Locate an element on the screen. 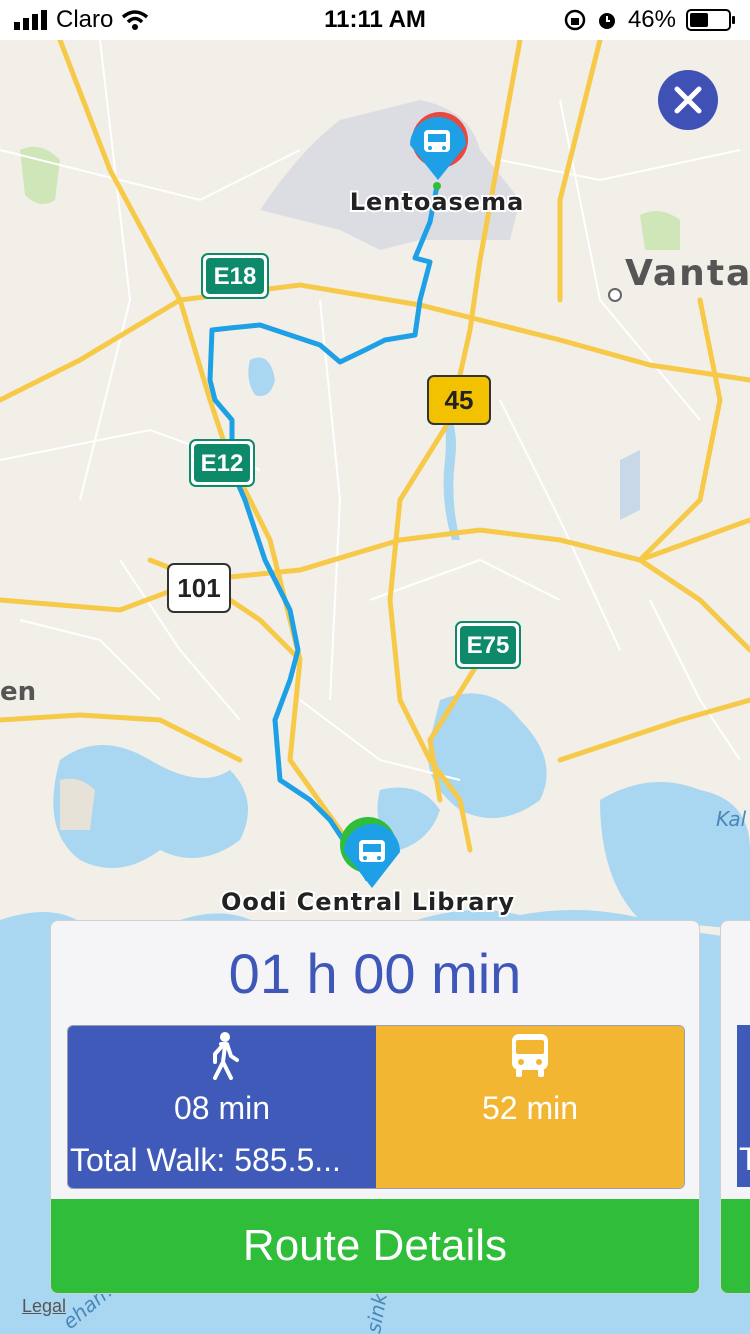 This screenshot has width=750, height=1334. shield-101: 101 is located at coordinates (199, 588).